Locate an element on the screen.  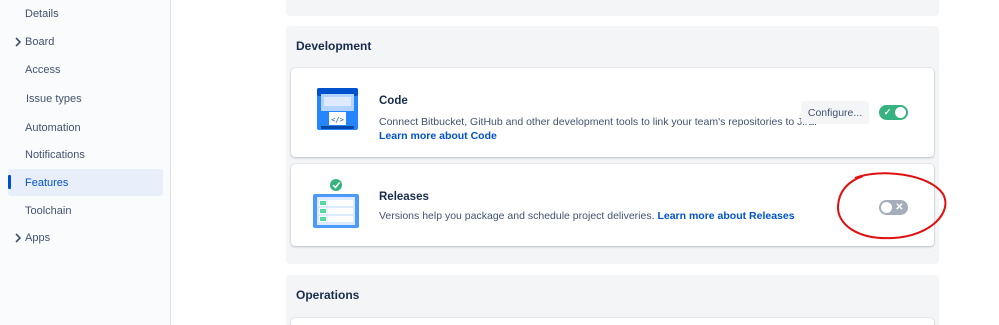
learn-more-code-link: Learn more about Code is located at coordinates (438, 136).